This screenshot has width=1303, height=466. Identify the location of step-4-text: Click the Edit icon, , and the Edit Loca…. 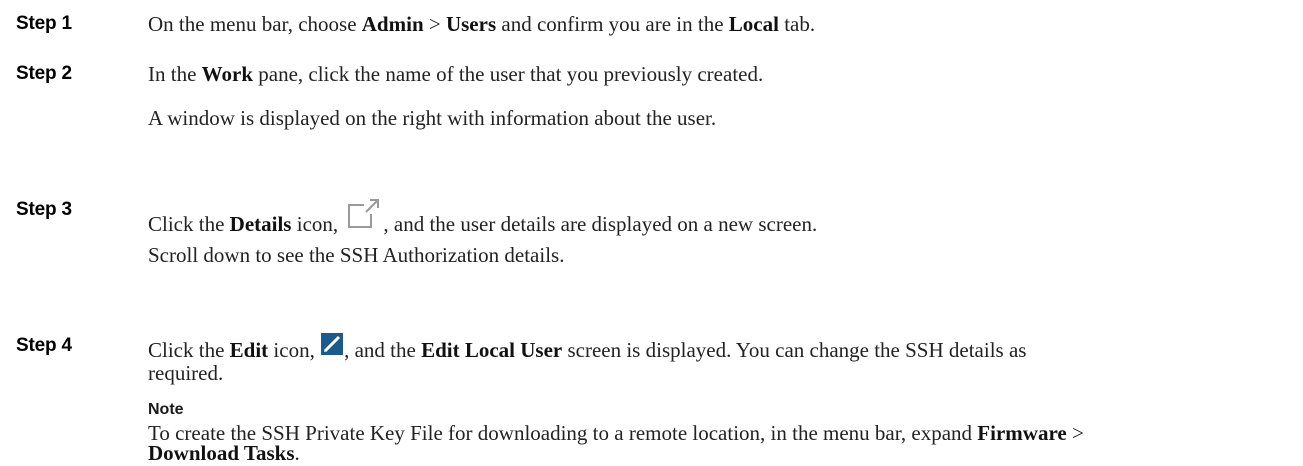
(587, 348).